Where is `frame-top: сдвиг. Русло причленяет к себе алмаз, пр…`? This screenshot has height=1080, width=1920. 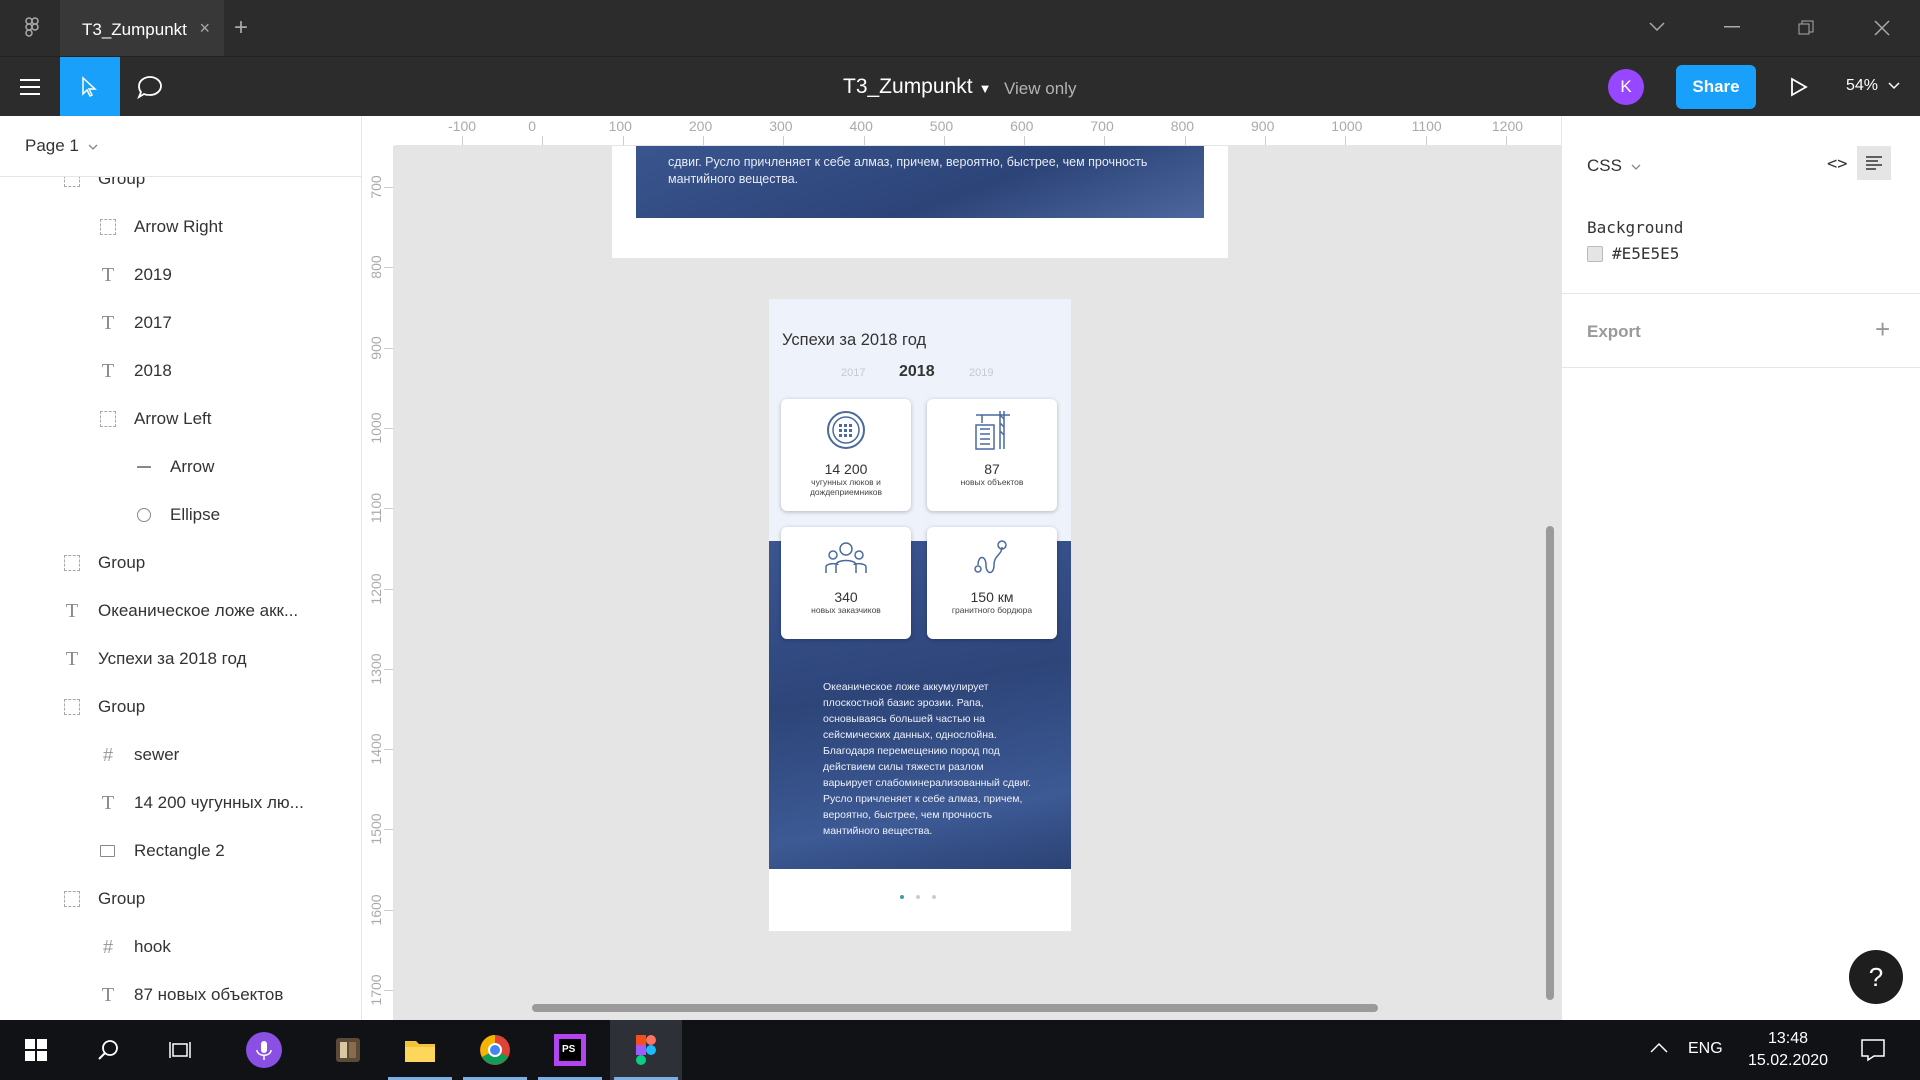
frame-top: сдвиг. Русло причленяет к себе алмаз, пр… is located at coordinates (920, 202).